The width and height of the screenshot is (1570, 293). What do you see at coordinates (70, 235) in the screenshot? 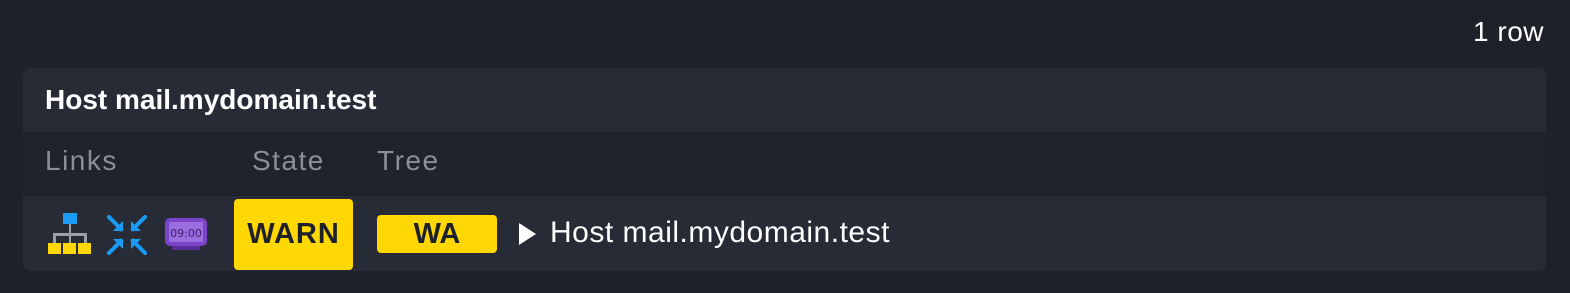
I see `topology-icon` at bounding box center [70, 235].